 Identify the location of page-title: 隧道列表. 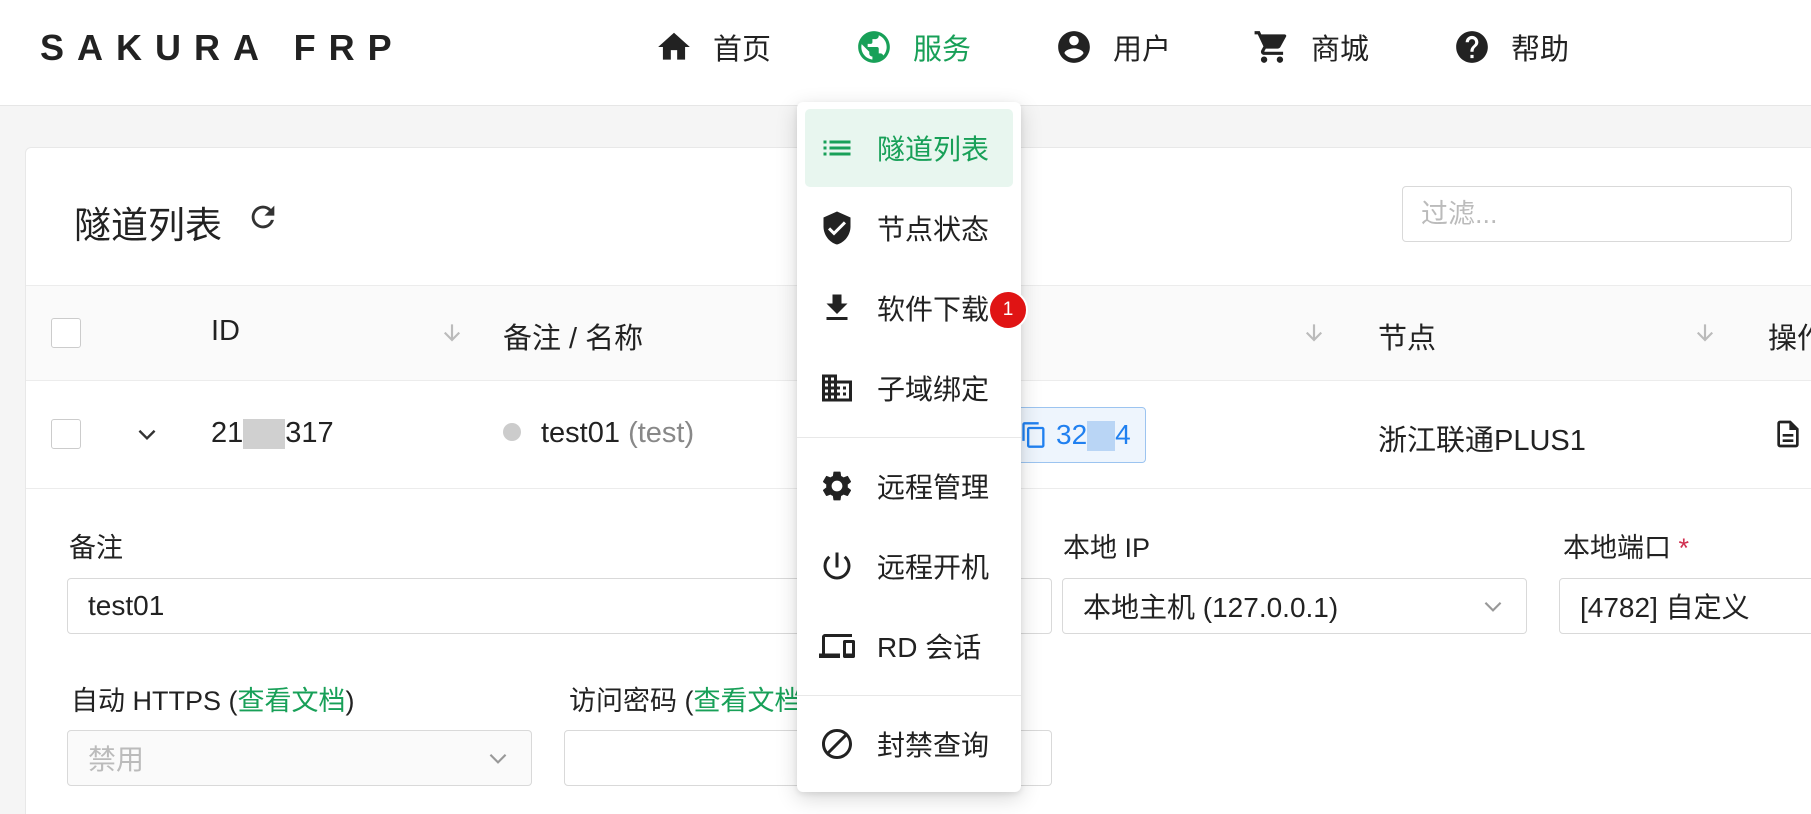
(148, 225).